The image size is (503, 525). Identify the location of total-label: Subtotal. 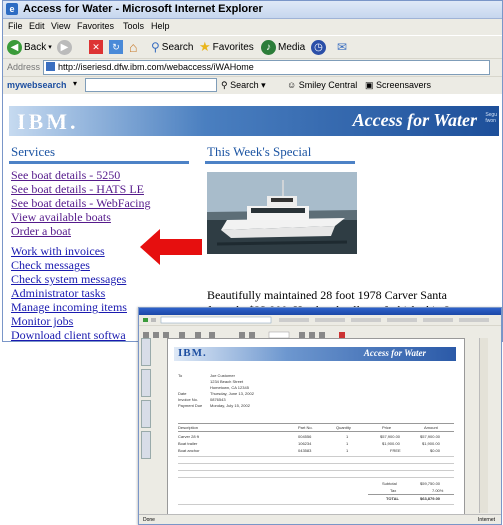
(389, 483).